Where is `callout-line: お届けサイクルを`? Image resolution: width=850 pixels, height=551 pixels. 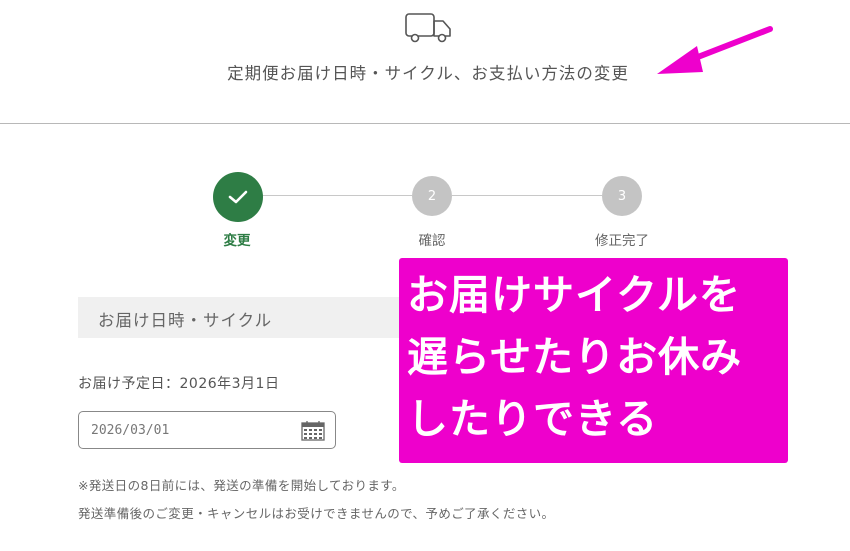
callout-line: お届けサイクルを is located at coordinates (574, 295).